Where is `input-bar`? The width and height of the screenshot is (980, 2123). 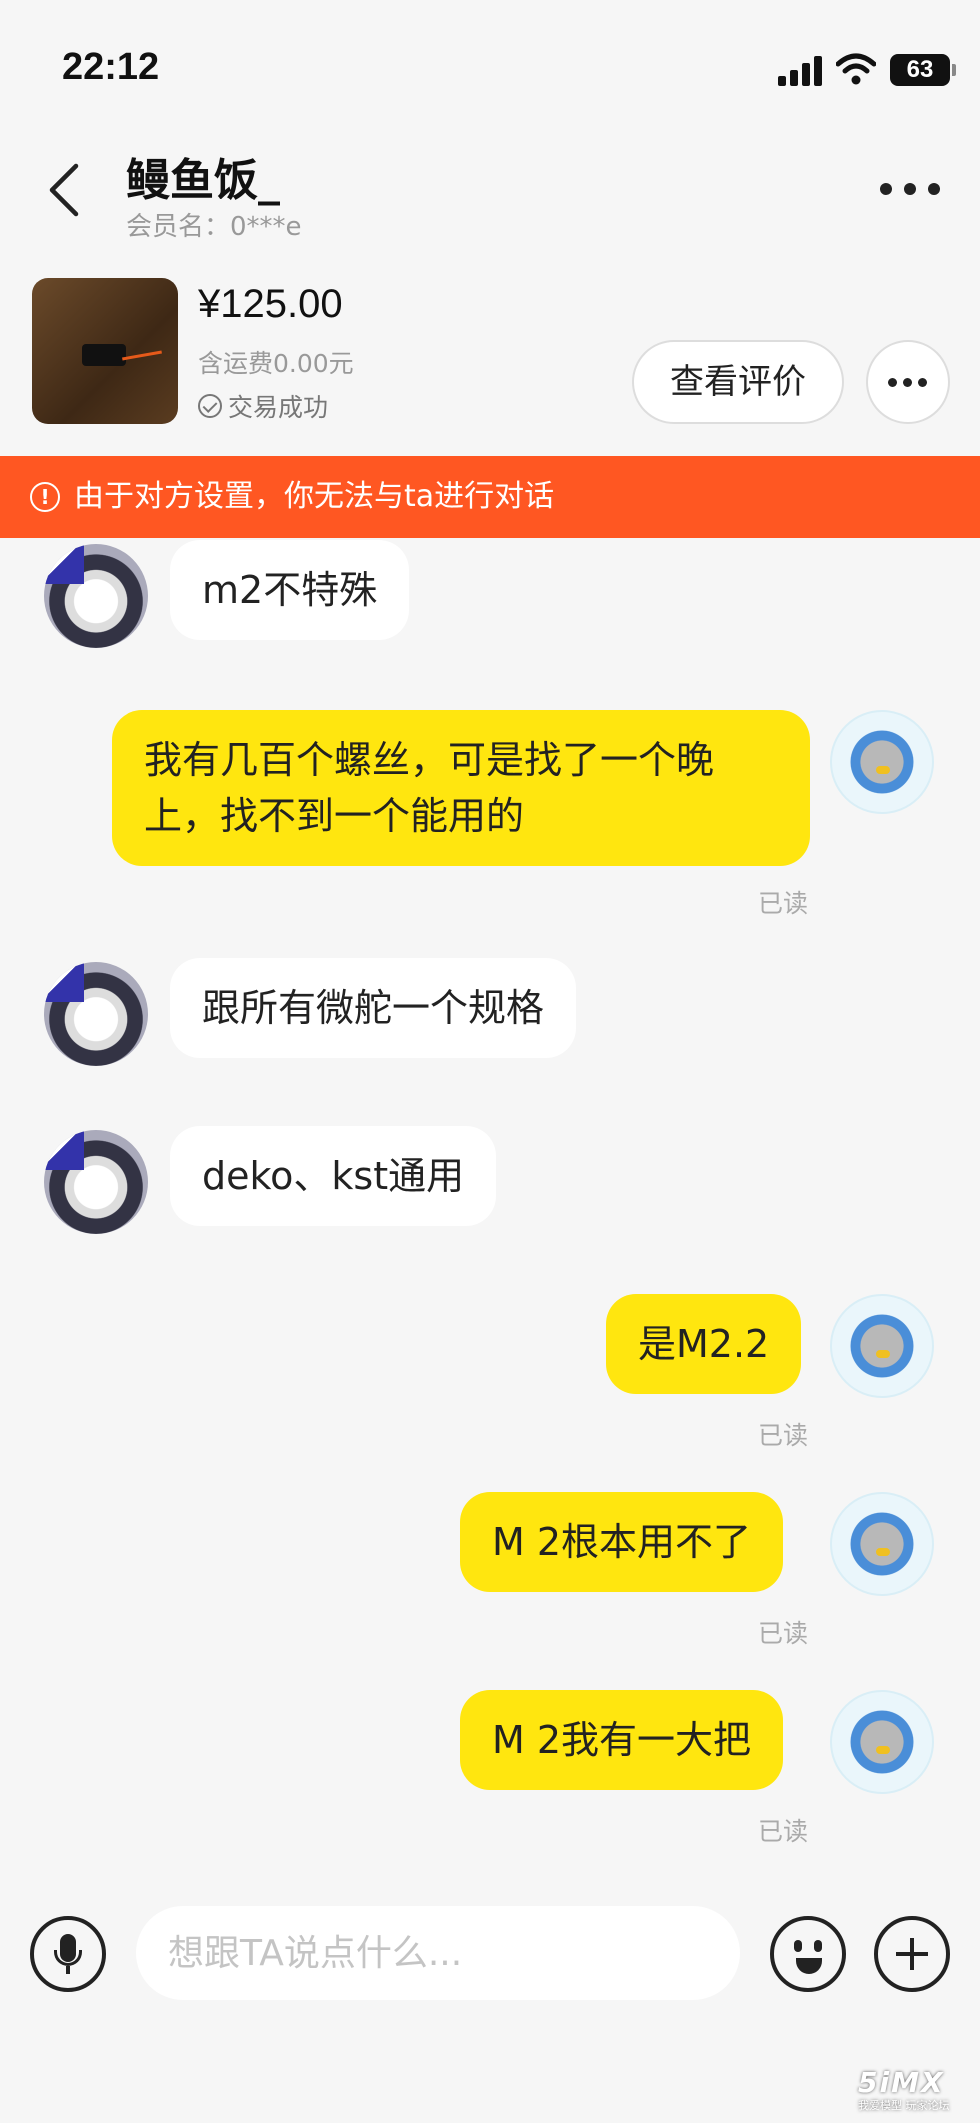 input-bar is located at coordinates (490, 1955).